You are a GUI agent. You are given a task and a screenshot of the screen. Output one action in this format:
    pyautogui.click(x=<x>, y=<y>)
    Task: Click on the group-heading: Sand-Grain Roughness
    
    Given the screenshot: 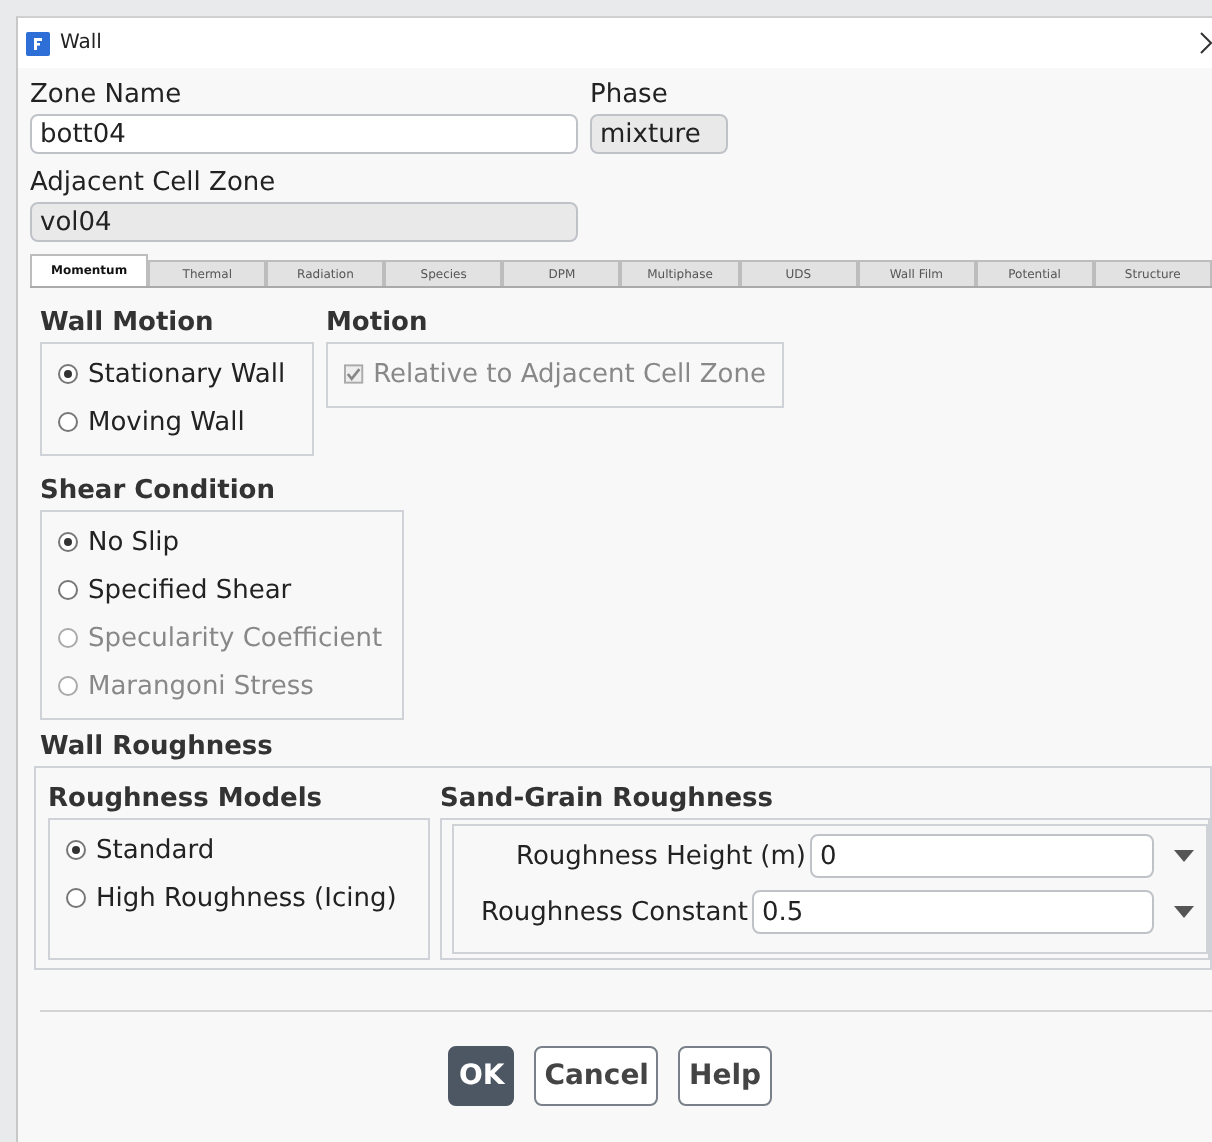 What is the action you would take?
    pyautogui.click(x=607, y=799)
    